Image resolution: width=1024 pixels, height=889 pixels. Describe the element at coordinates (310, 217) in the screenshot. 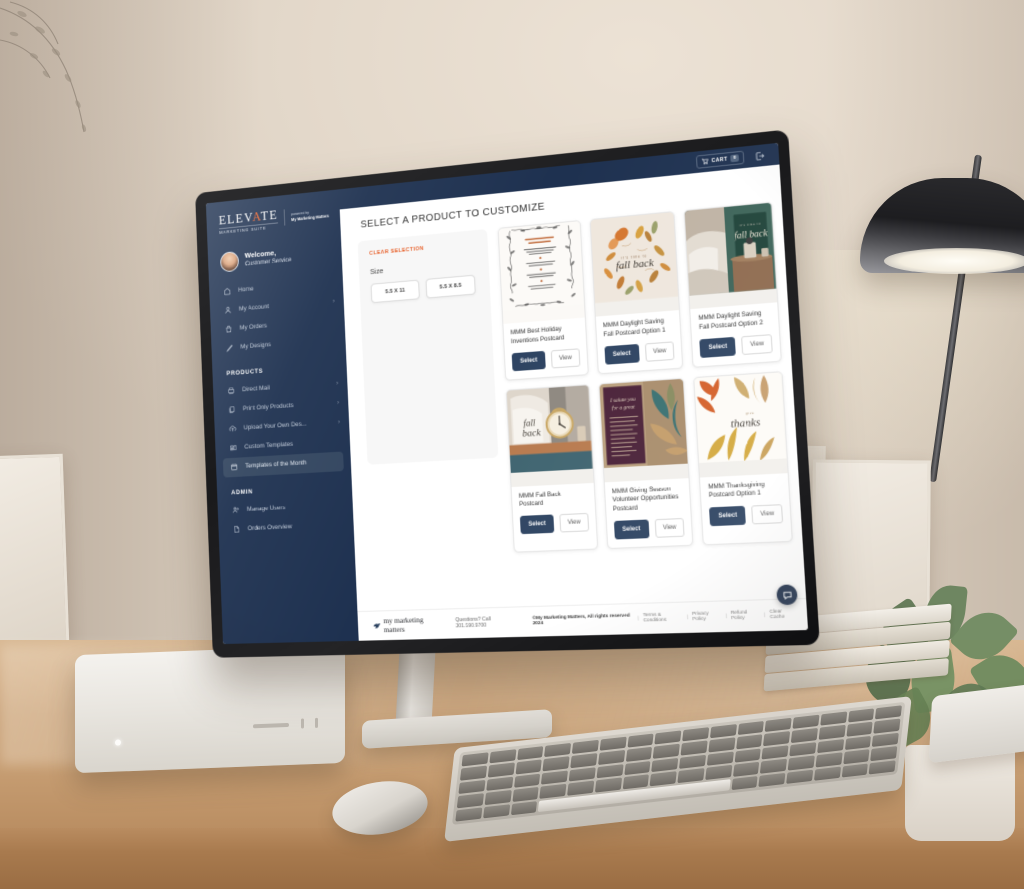

I see `powered-by-name: My Marketing Matters` at that location.